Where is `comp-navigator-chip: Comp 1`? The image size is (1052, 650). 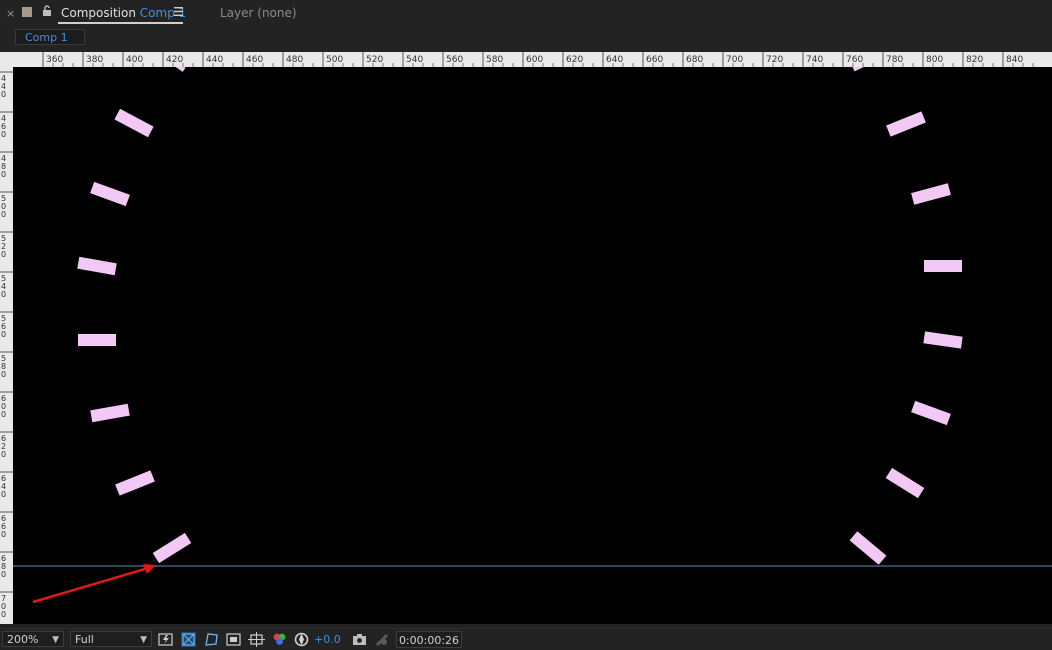
comp-navigator-chip: Comp 1 is located at coordinates (50, 37).